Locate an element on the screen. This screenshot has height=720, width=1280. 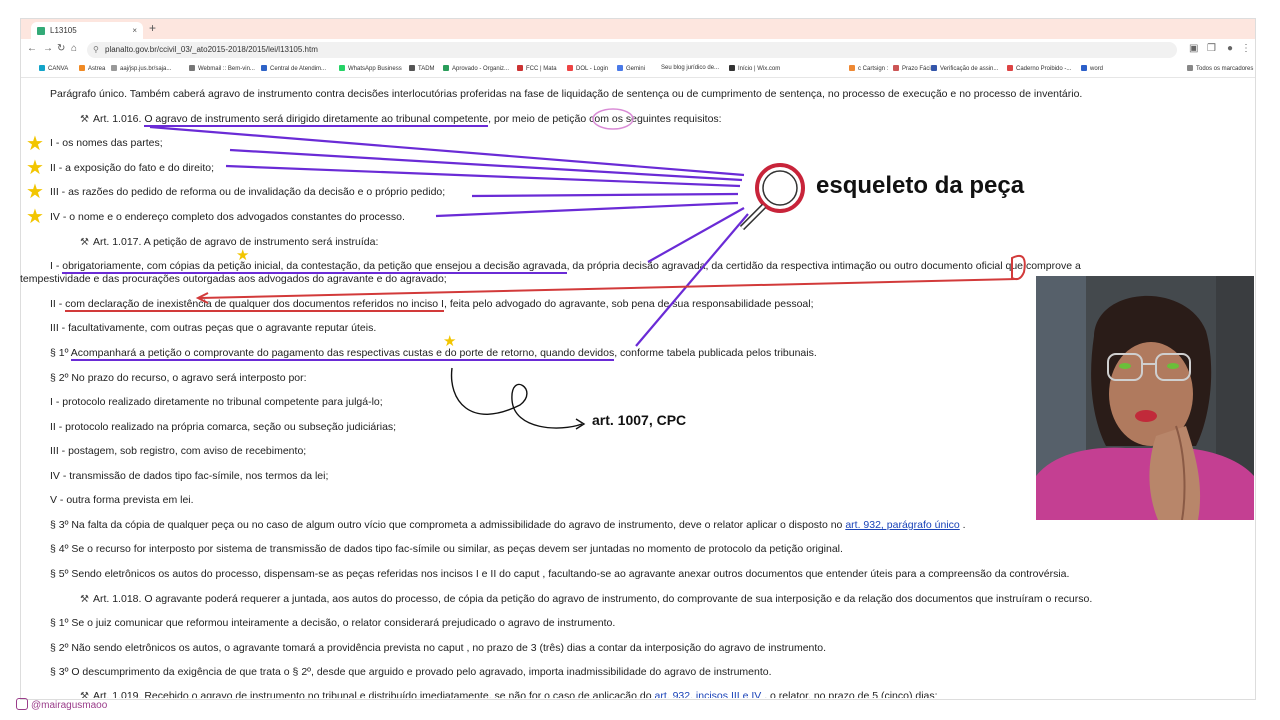
ou-circle is located at coordinates (1018, 267).